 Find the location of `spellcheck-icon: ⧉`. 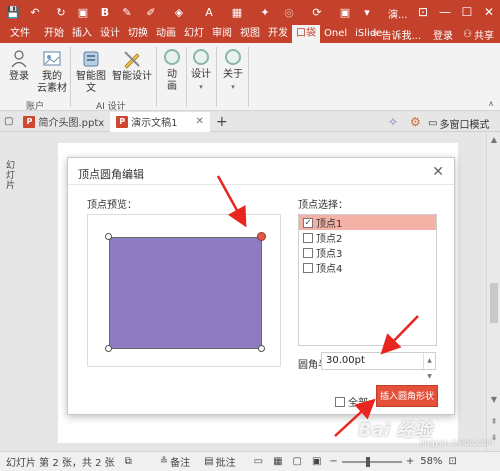

spellcheck-icon: ⧉ is located at coordinates (128, 461).